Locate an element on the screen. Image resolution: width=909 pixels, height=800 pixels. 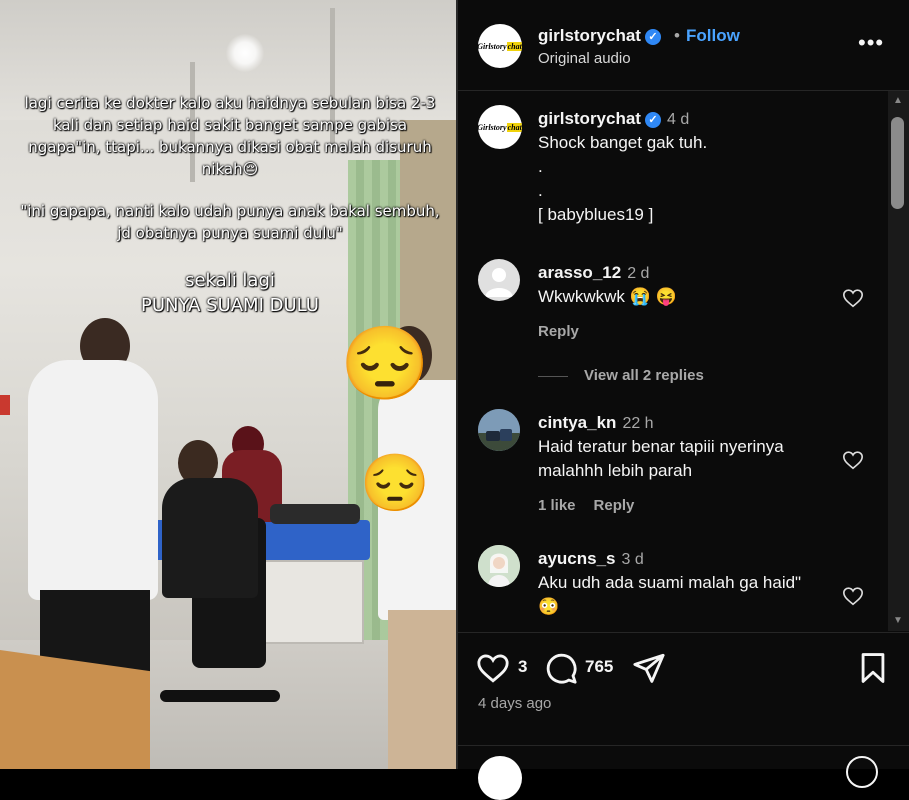
wall-sign is located at coordinates (5, 405).